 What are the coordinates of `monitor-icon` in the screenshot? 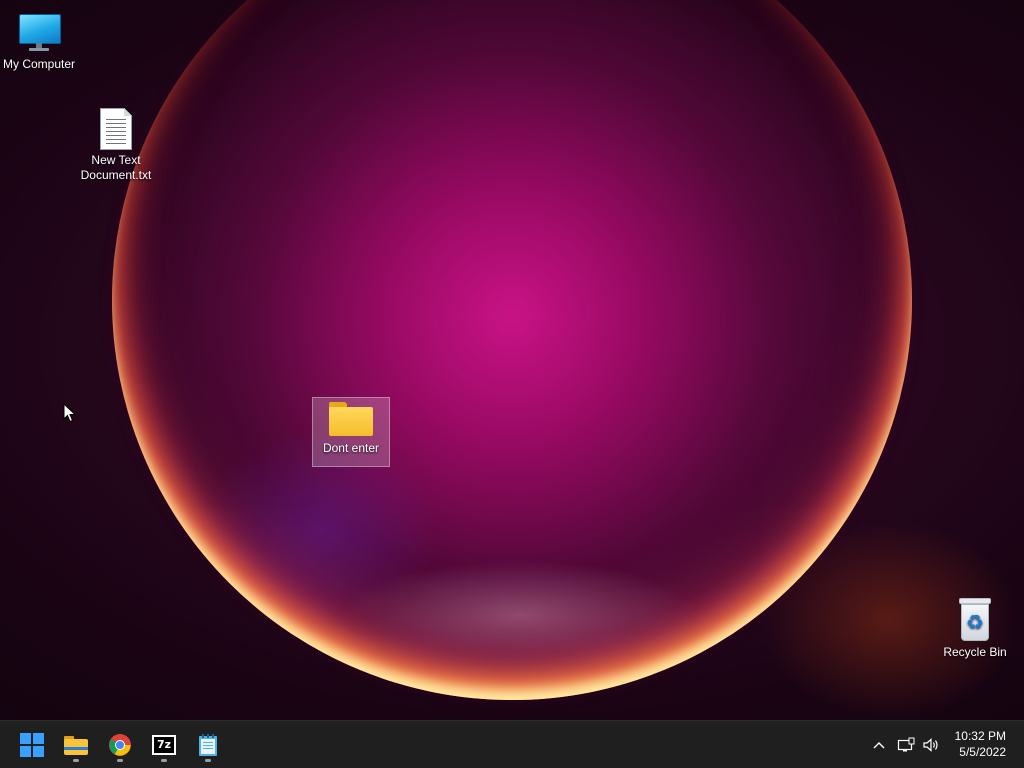 It's located at (39, 33).